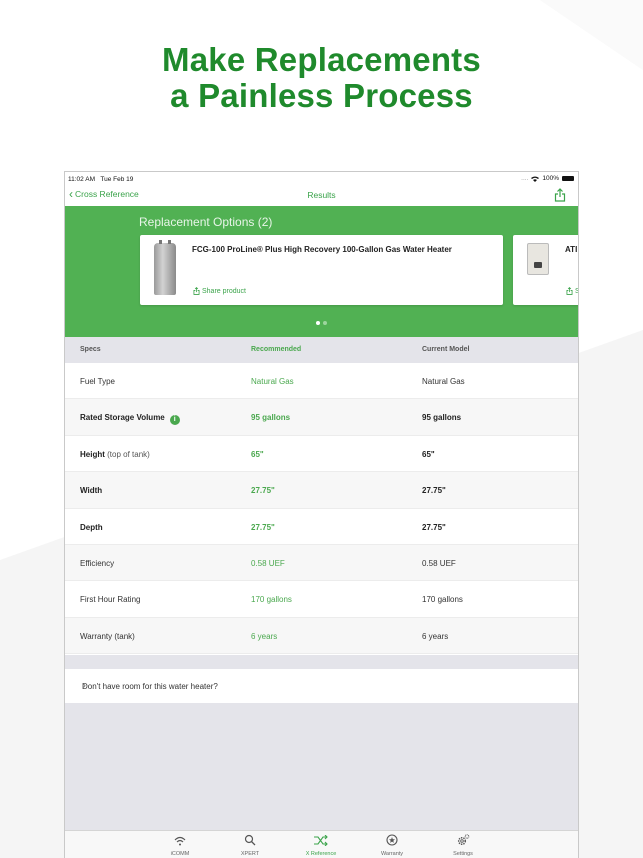 The width and height of the screenshot is (643, 858). Describe the element at coordinates (321, 526) in the screenshot. I see `spec-row: Depth 27.75" 27.75"` at that location.